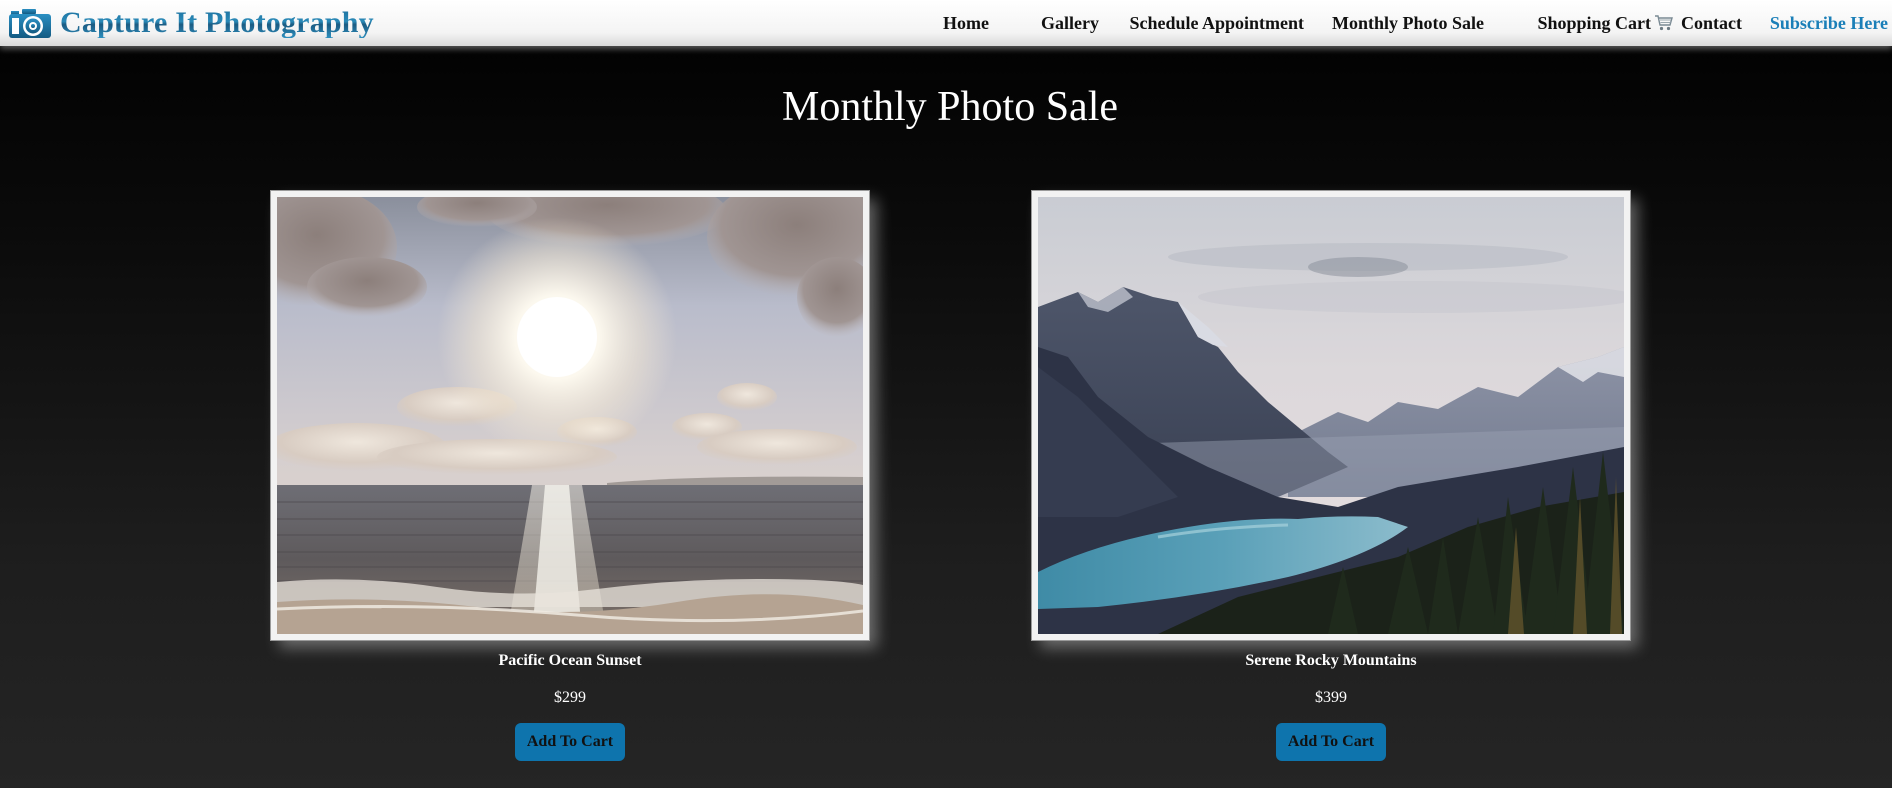 The height and width of the screenshot is (788, 1892). I want to click on nav-gallery: Gallery, so click(1070, 23).